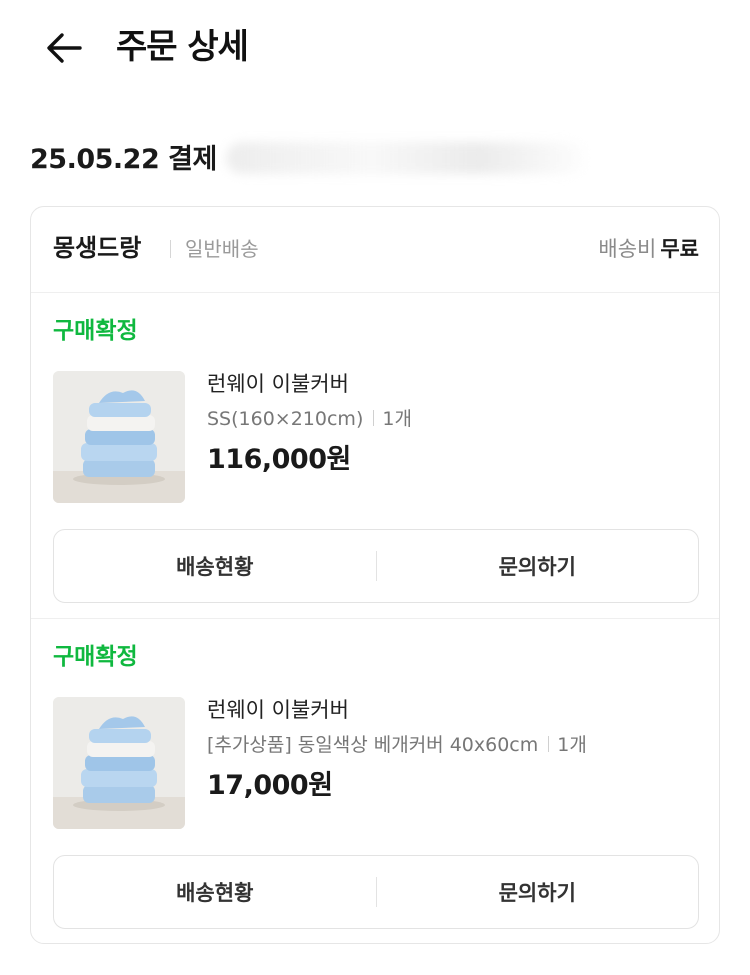 The image size is (750, 975). What do you see at coordinates (285, 419) in the screenshot?
I see `option-text: SS(160×210cm)` at bounding box center [285, 419].